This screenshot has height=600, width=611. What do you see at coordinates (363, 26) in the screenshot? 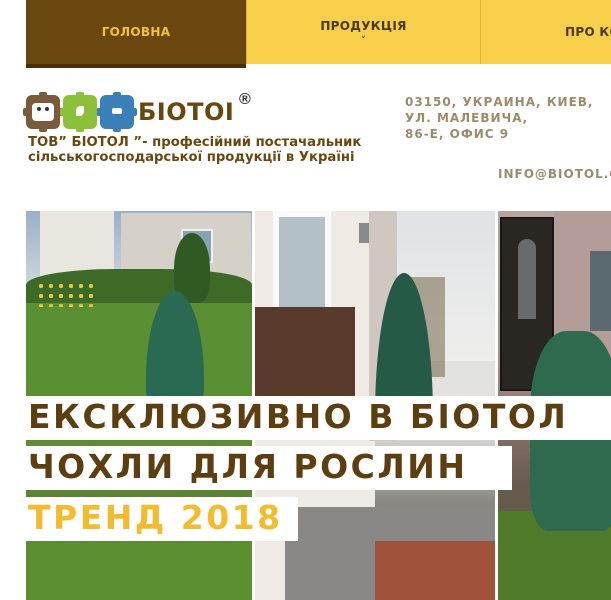
I see `nav-item-products-label: ПРОДУКЦІЯ` at bounding box center [363, 26].